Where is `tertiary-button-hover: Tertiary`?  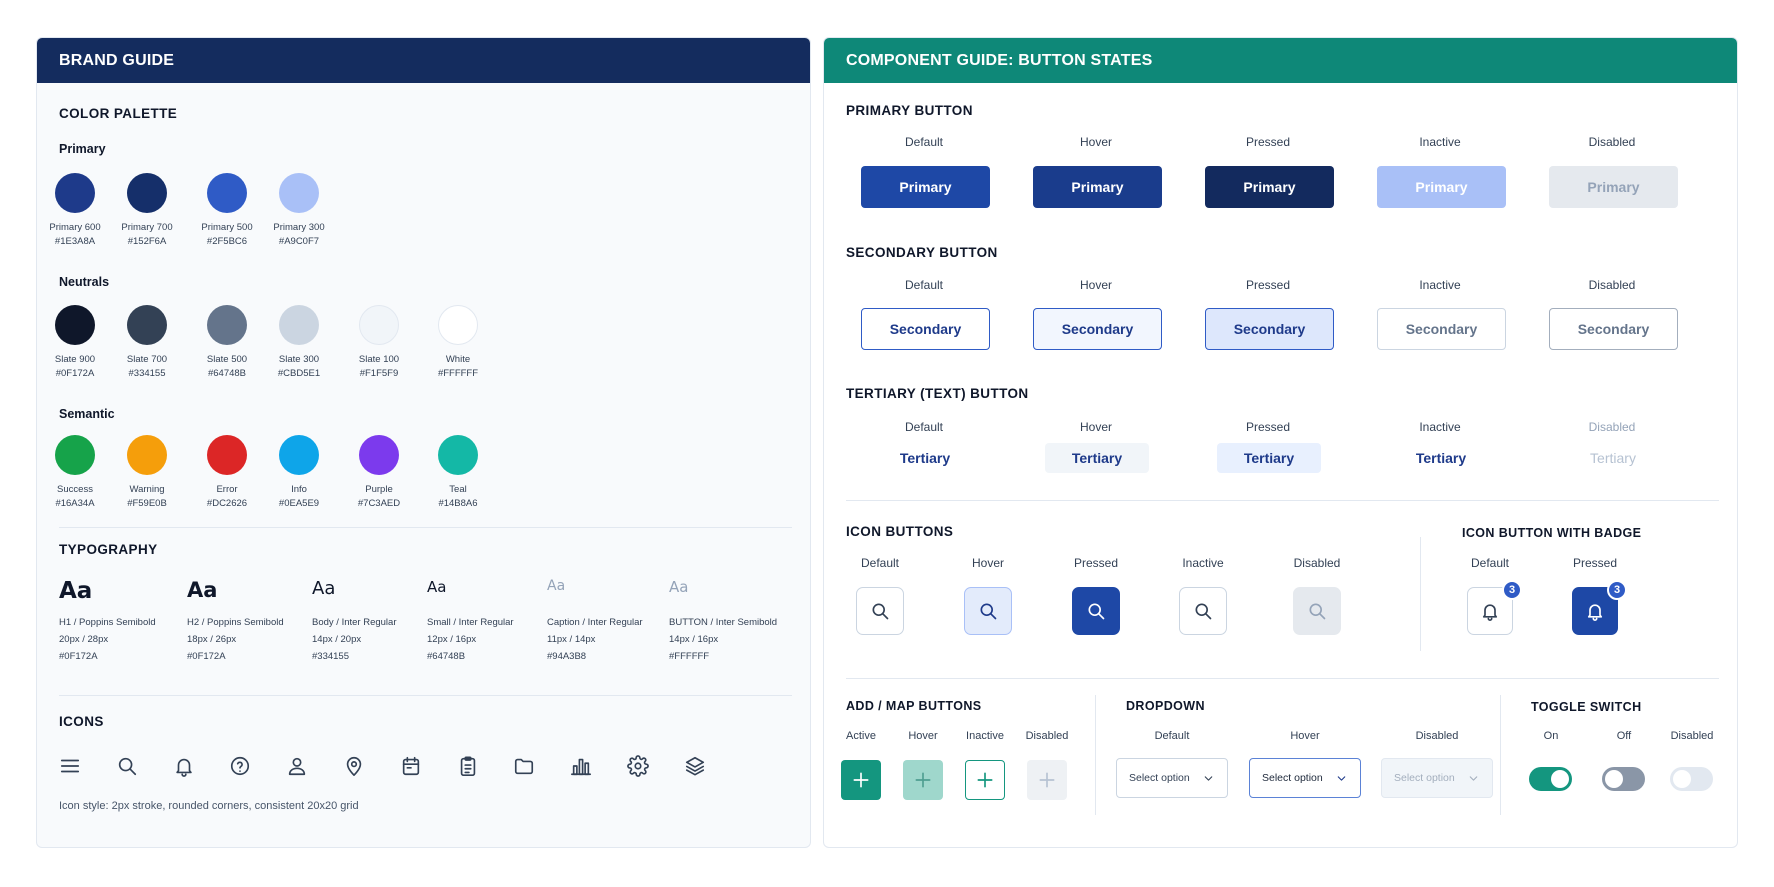
tertiary-button-hover: Tertiary is located at coordinates (1097, 458).